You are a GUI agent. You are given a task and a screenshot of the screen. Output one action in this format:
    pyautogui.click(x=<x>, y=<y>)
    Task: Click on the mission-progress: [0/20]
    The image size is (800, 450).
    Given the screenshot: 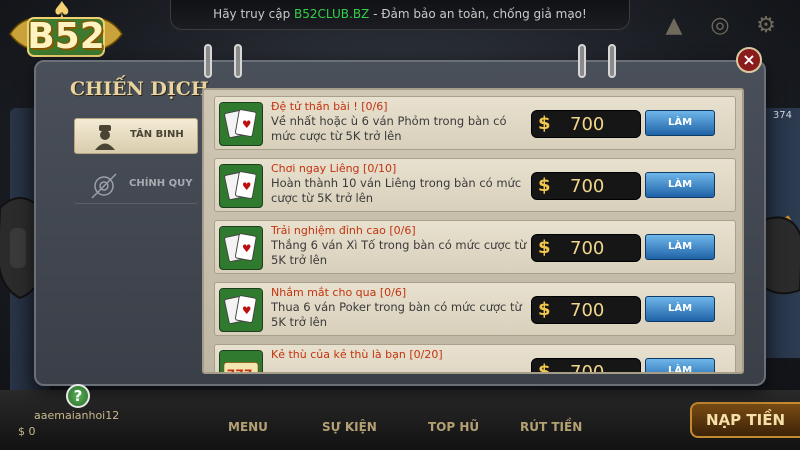 What is the action you would take?
    pyautogui.click(x=426, y=354)
    